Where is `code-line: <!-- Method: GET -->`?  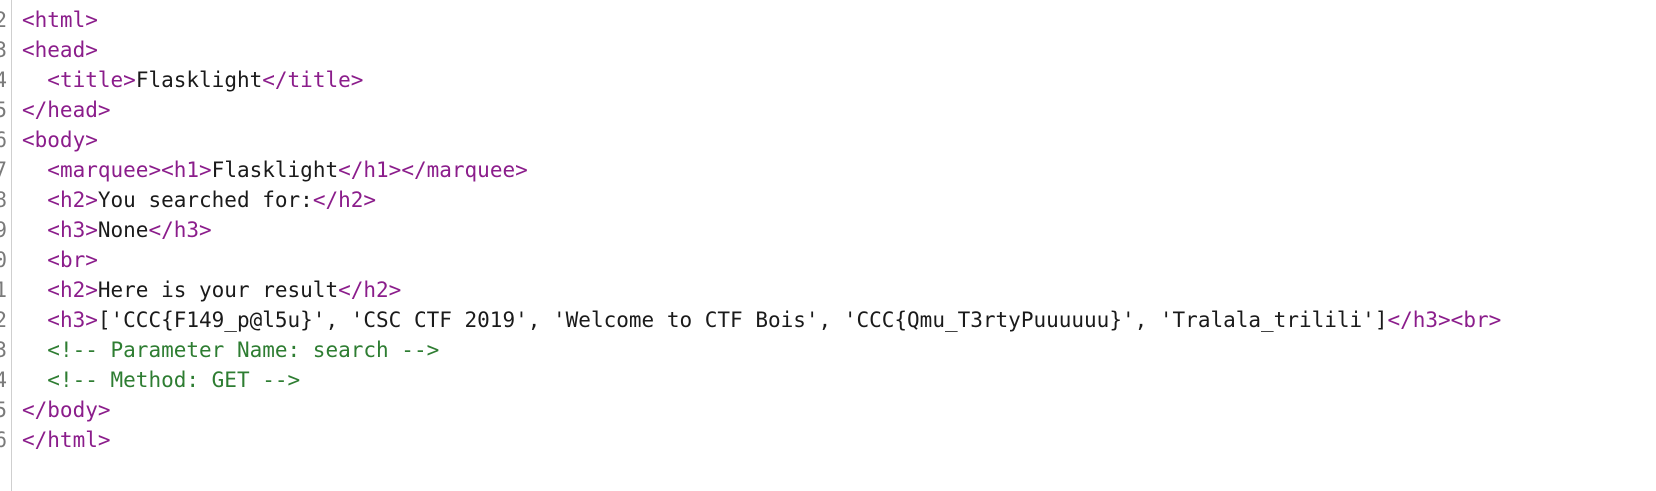 code-line: <!-- Method: GET --> is located at coordinates (832, 380).